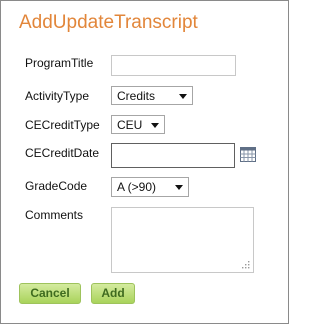  Describe the element at coordinates (57, 96) in the screenshot. I see `activity-type-label: ActivityType` at that location.